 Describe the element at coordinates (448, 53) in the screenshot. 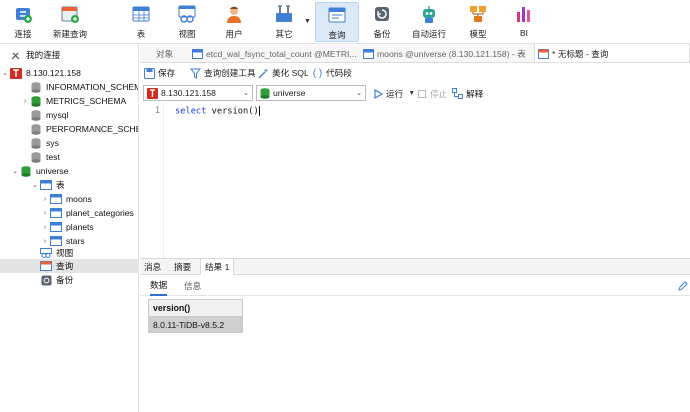

I see `tab-moons: moons @universe (8.130.121.158) - 表` at that location.